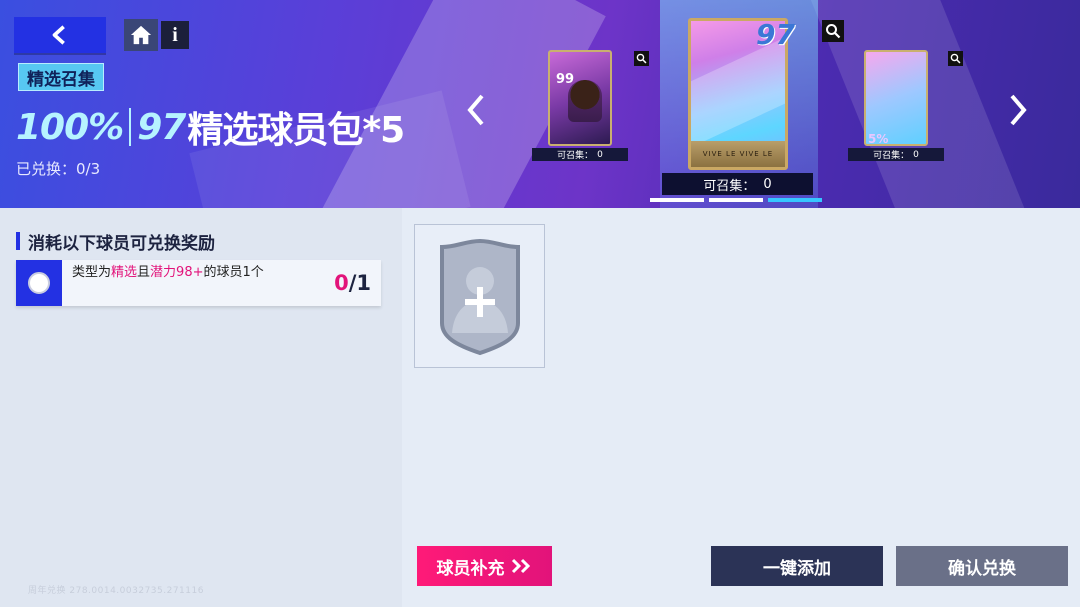 This screenshot has height=607, width=1080. I want to click on add-player-icon, so click(480, 297).